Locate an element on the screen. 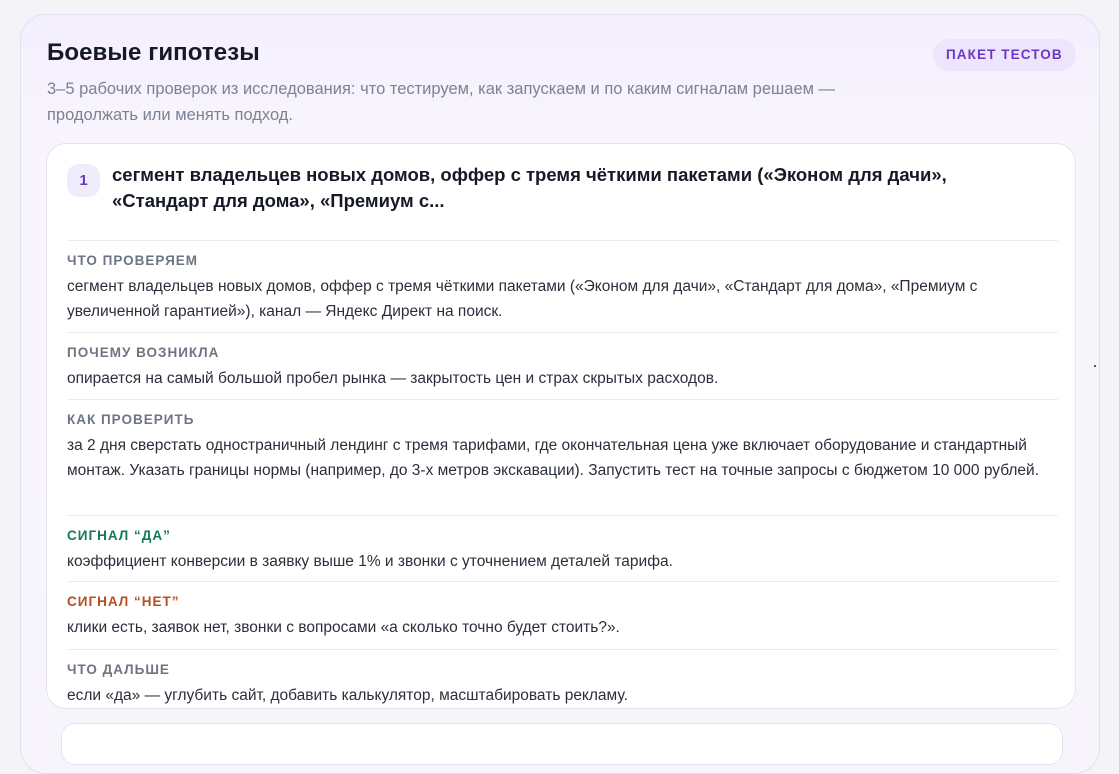  section-label: ЧТО ПРОВЕРЯЕМ is located at coordinates (133, 260).